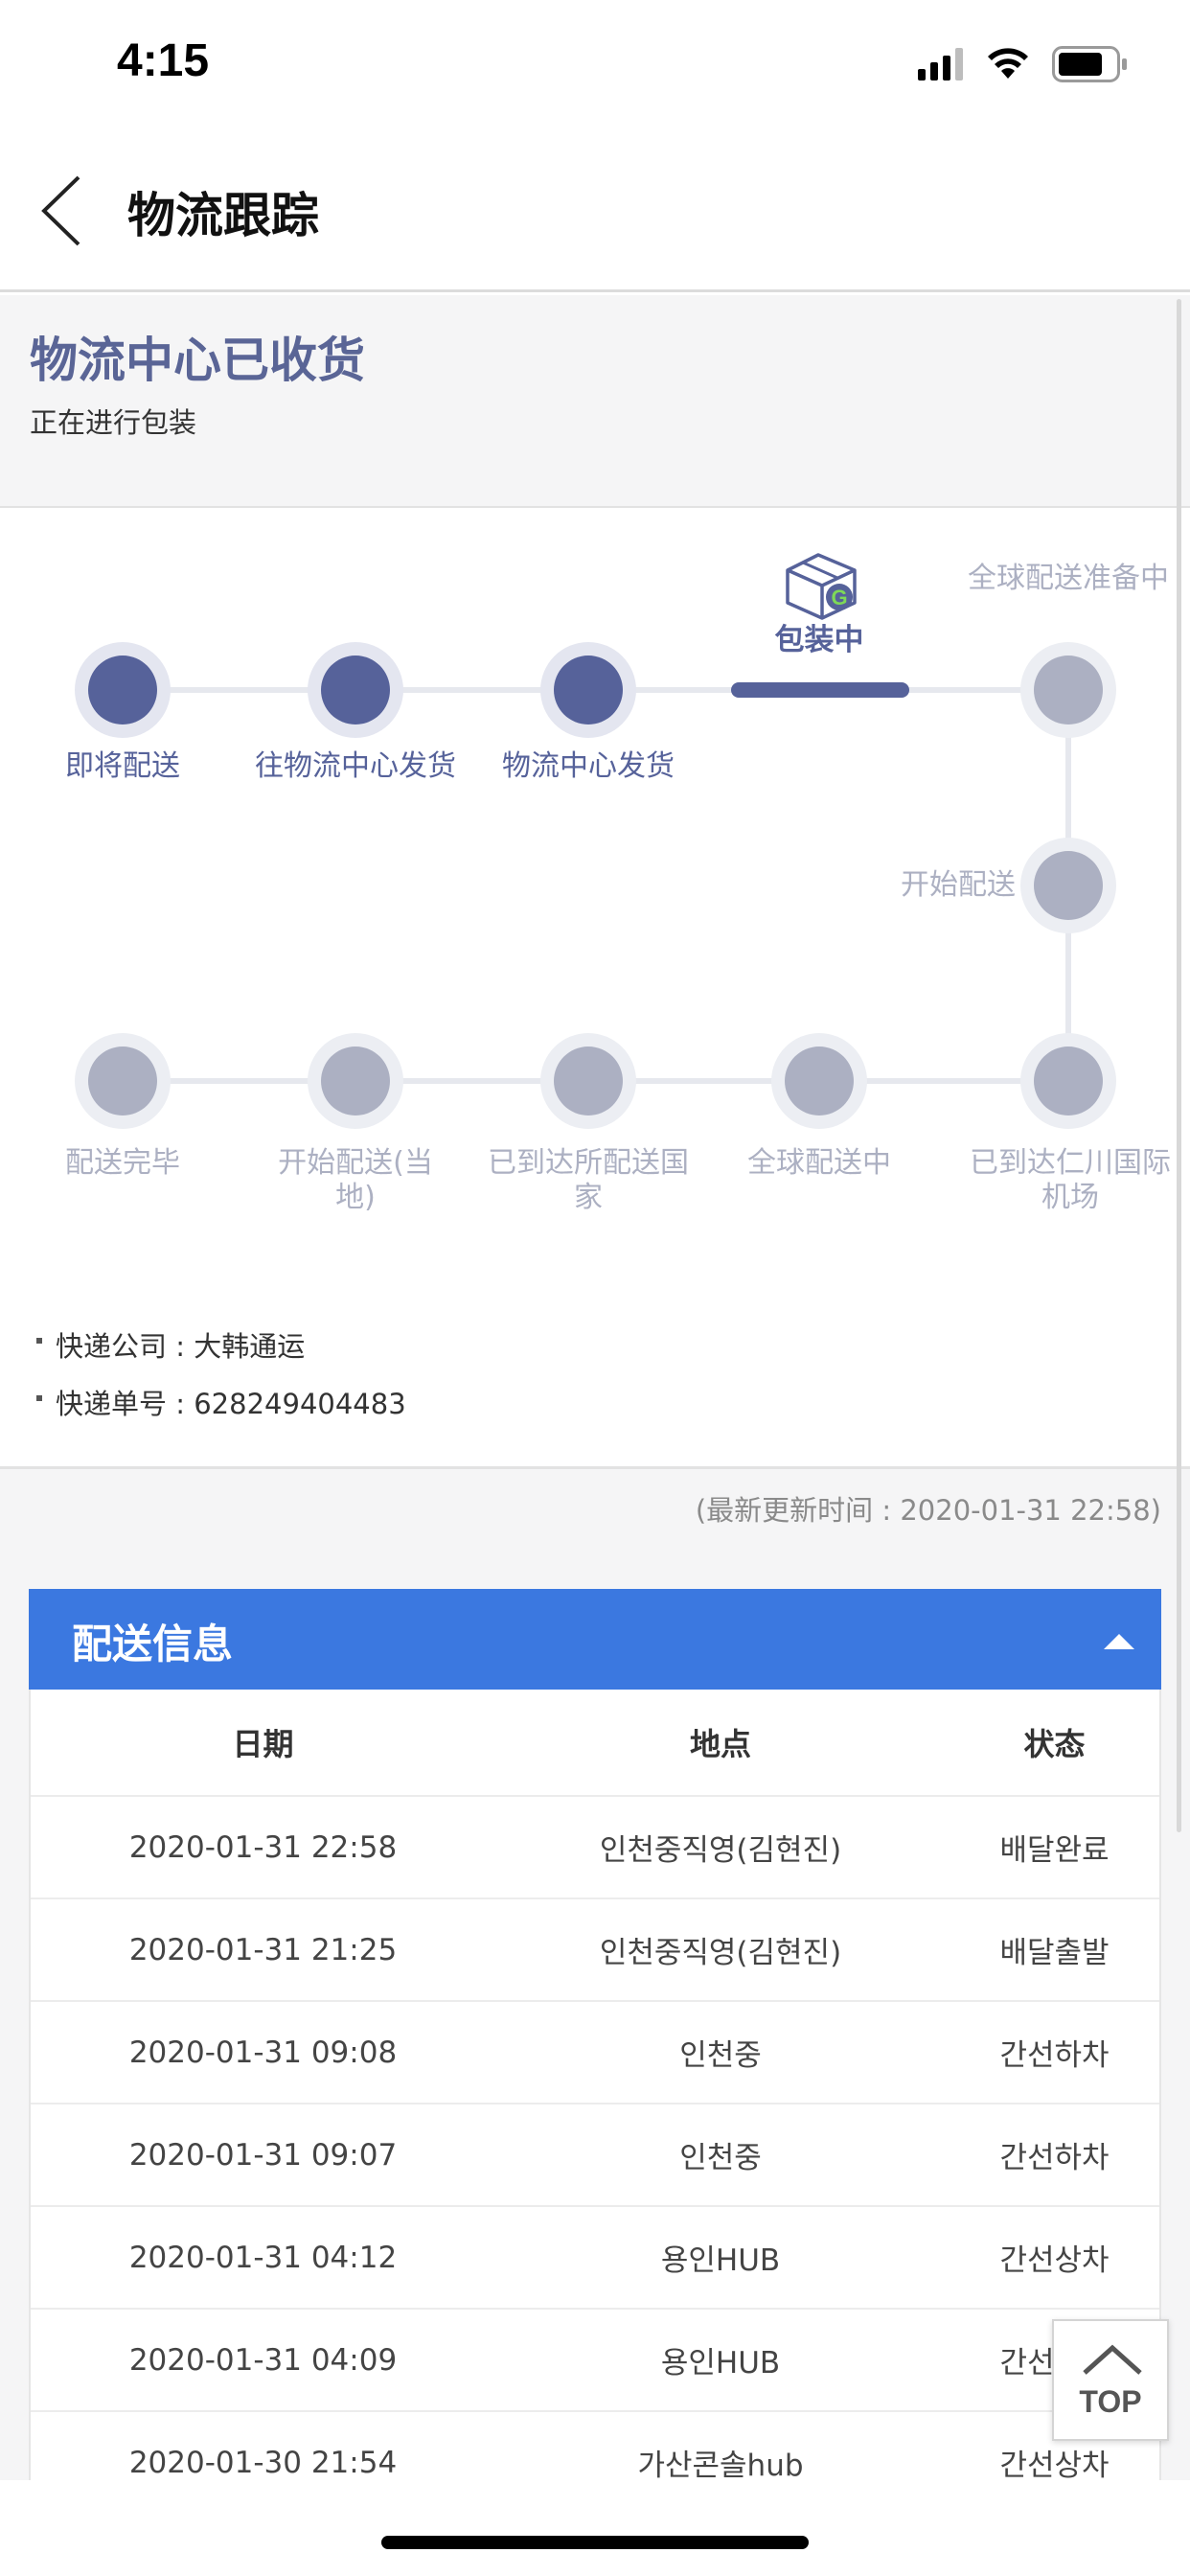  I want to click on step-label-4: 包装中, so click(819, 640).